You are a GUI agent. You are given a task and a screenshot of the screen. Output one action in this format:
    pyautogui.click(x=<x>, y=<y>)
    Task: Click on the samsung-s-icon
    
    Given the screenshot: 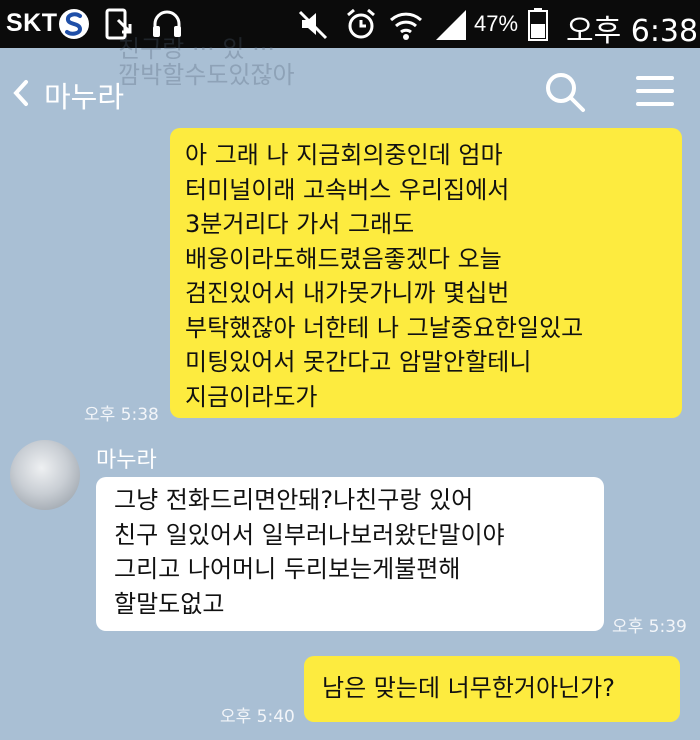 What is the action you would take?
    pyautogui.click(x=74, y=24)
    